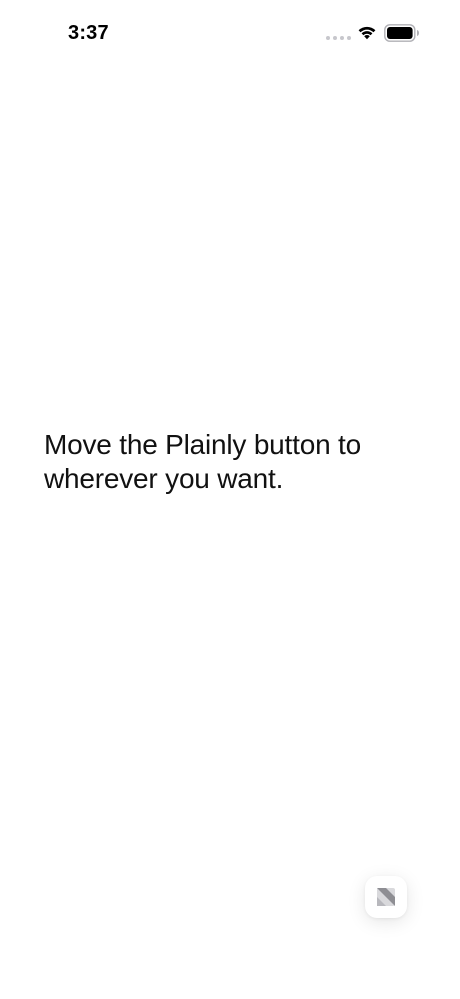 Image resolution: width=460 pixels, height=999 pixels. What do you see at coordinates (230, 35) in the screenshot?
I see `status-bar: 3:37` at bounding box center [230, 35].